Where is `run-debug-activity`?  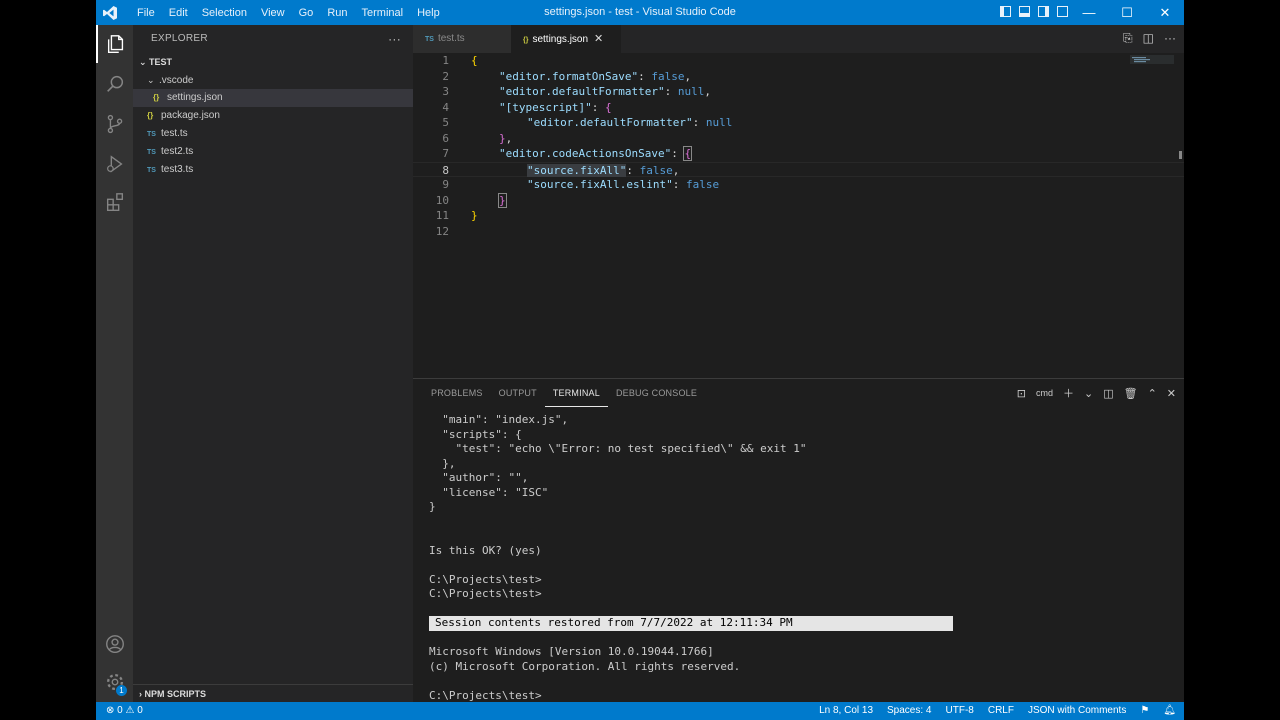
run-debug-activity is located at coordinates (114, 164).